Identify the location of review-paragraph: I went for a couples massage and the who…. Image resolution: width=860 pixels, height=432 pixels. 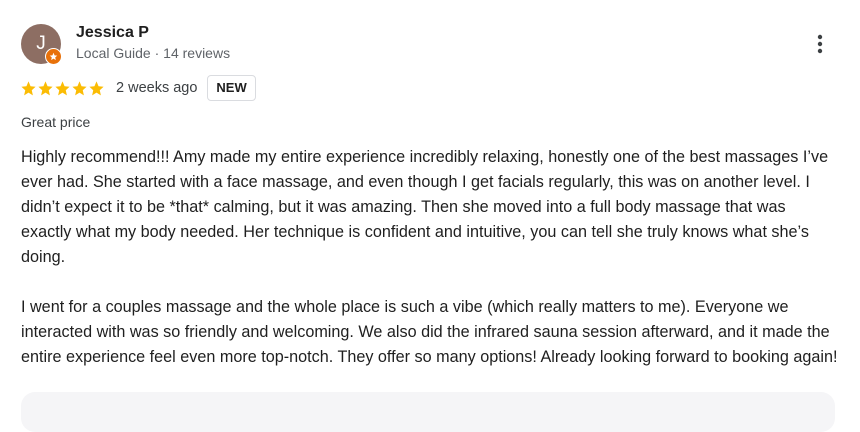
(429, 332).